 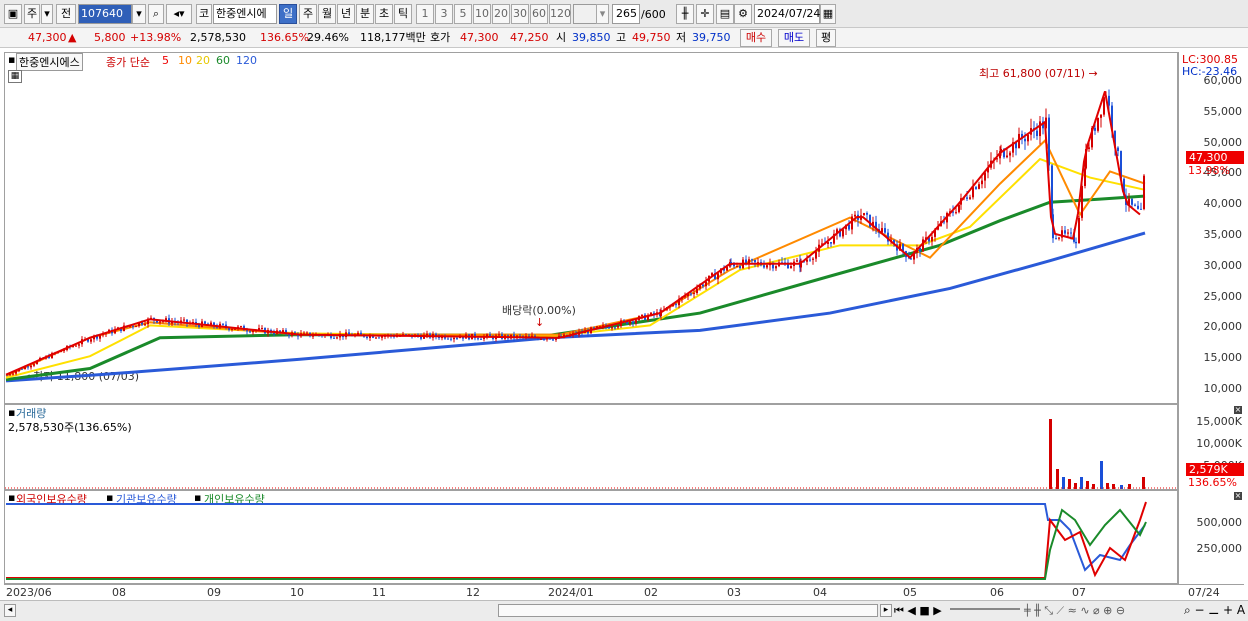 What do you see at coordinates (10, 610) in the screenshot?
I see `scroll-left-icon: ◂` at bounding box center [10, 610].